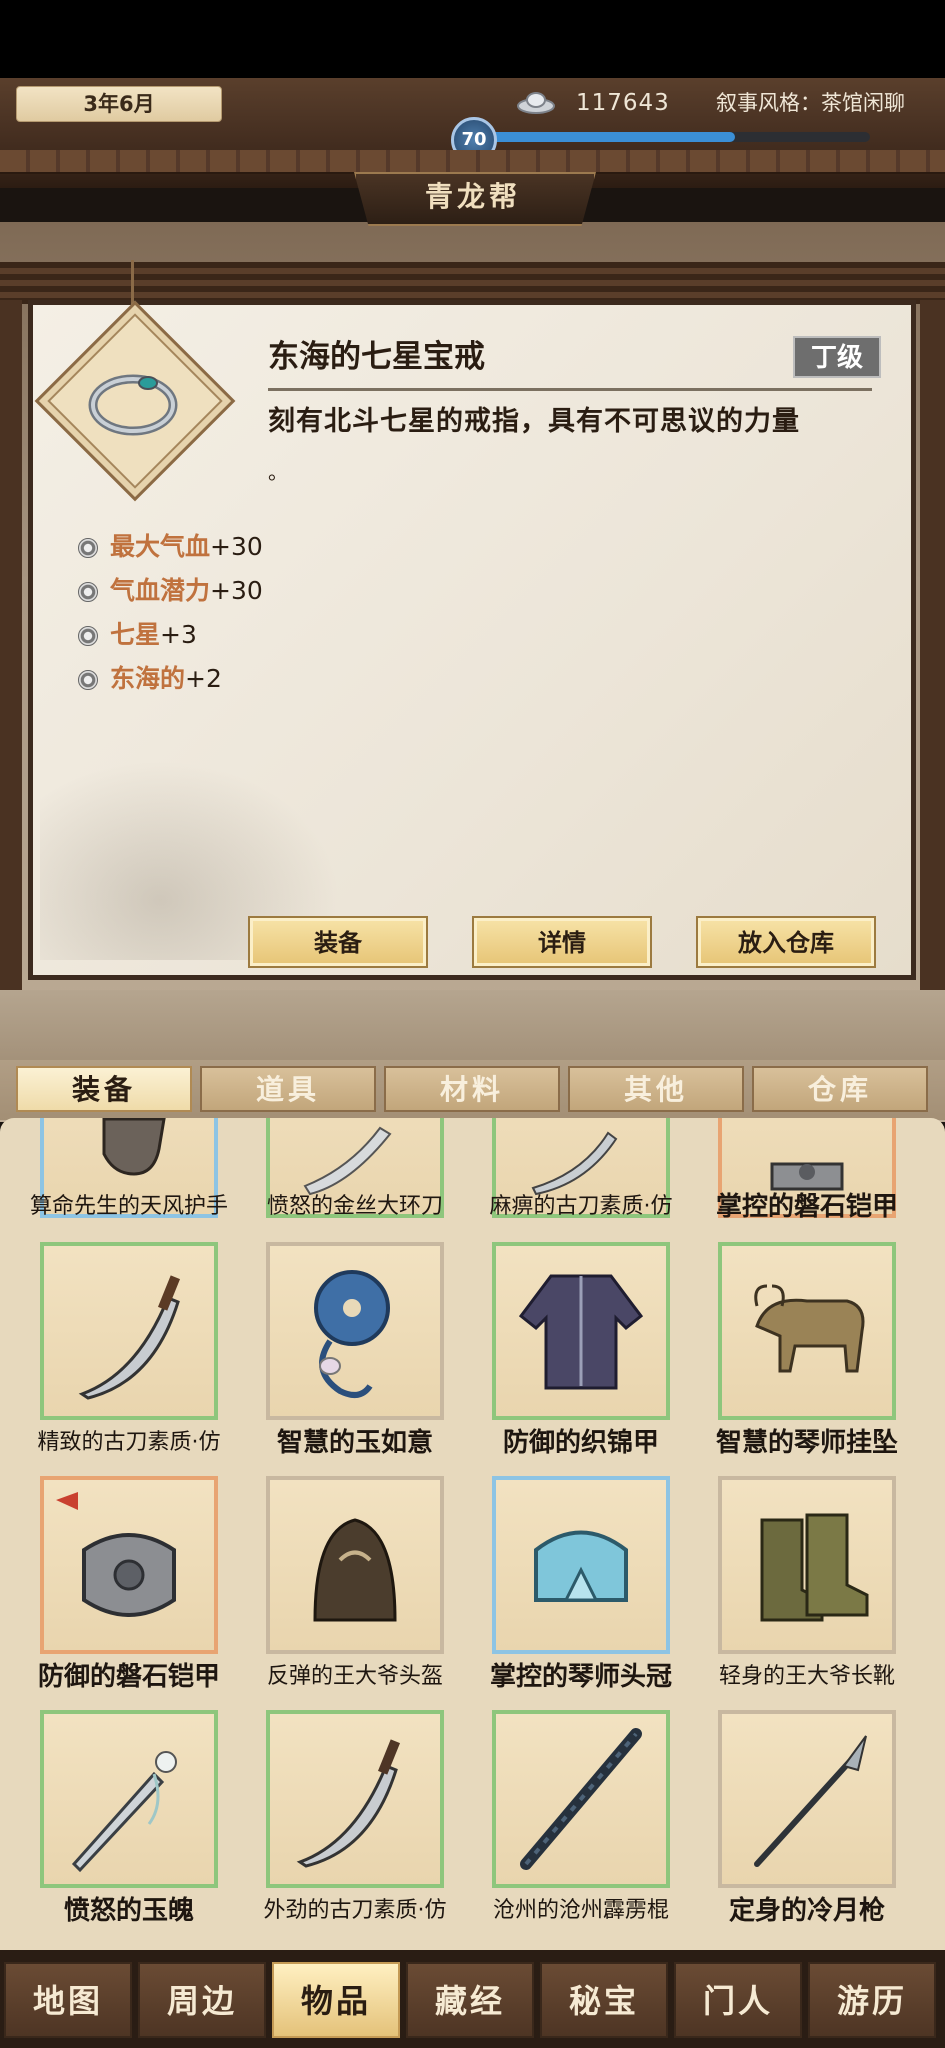 This screenshot has width=945, height=2048. Describe the element at coordinates (472, 1089) in the screenshot. I see `tab-materials: 材料` at that location.